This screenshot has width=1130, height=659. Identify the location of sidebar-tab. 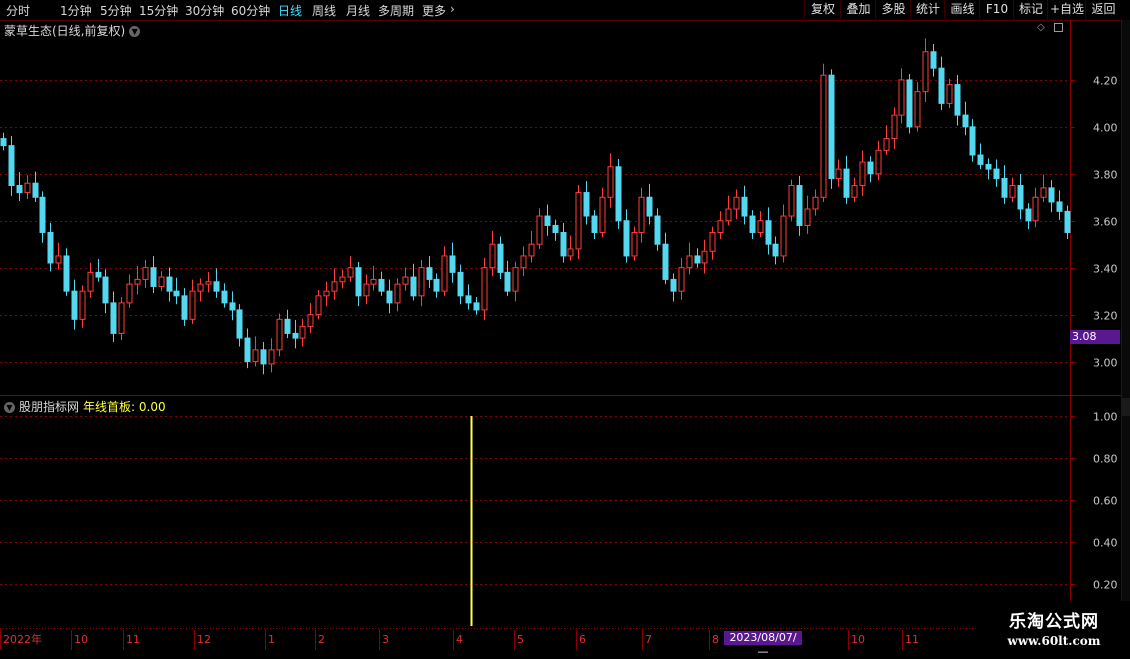
(1125, 407).